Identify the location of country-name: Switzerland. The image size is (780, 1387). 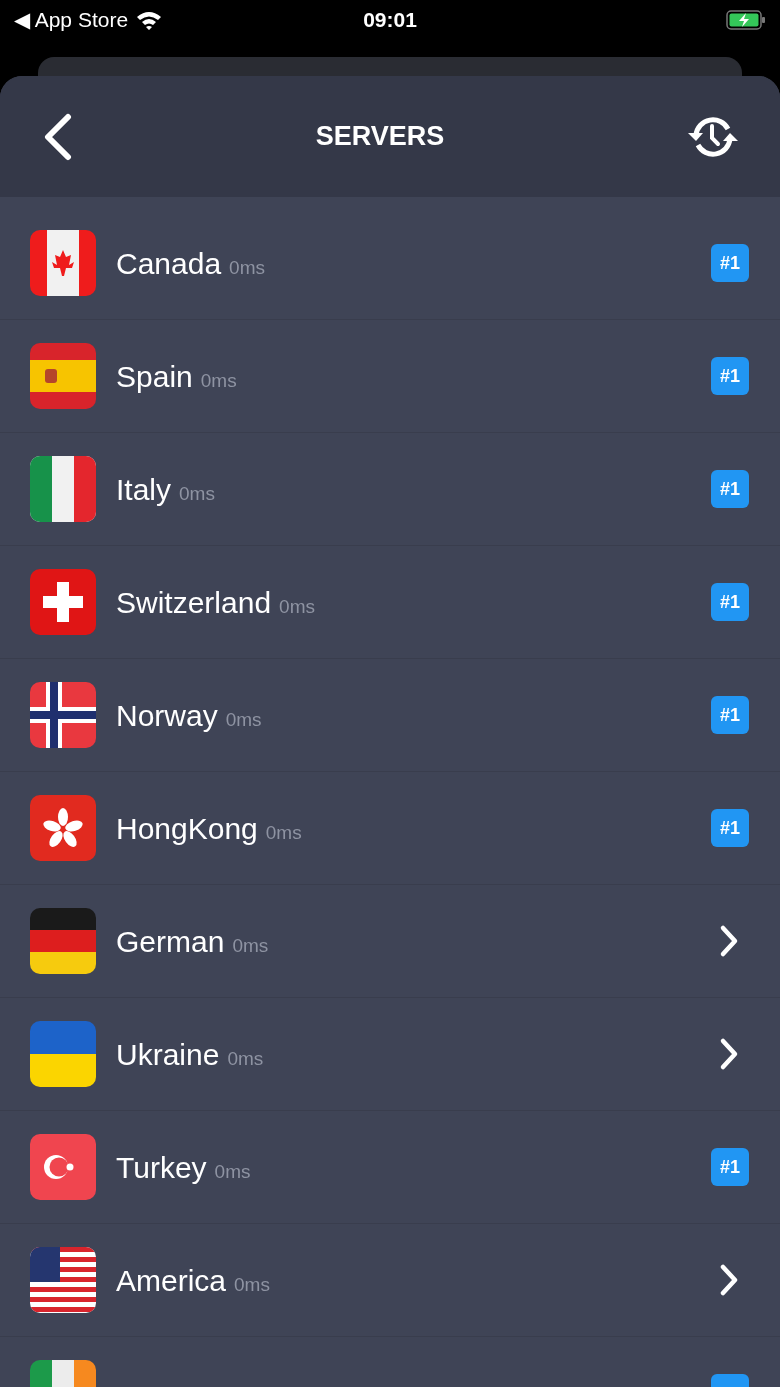
(194, 602).